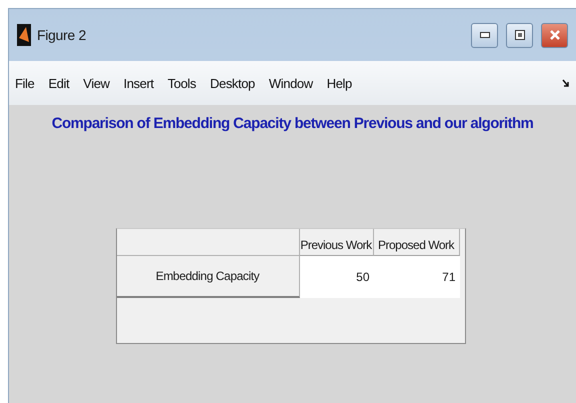 The width and height of the screenshot is (576, 403). I want to click on dock-arrow-icon, so click(566, 83).